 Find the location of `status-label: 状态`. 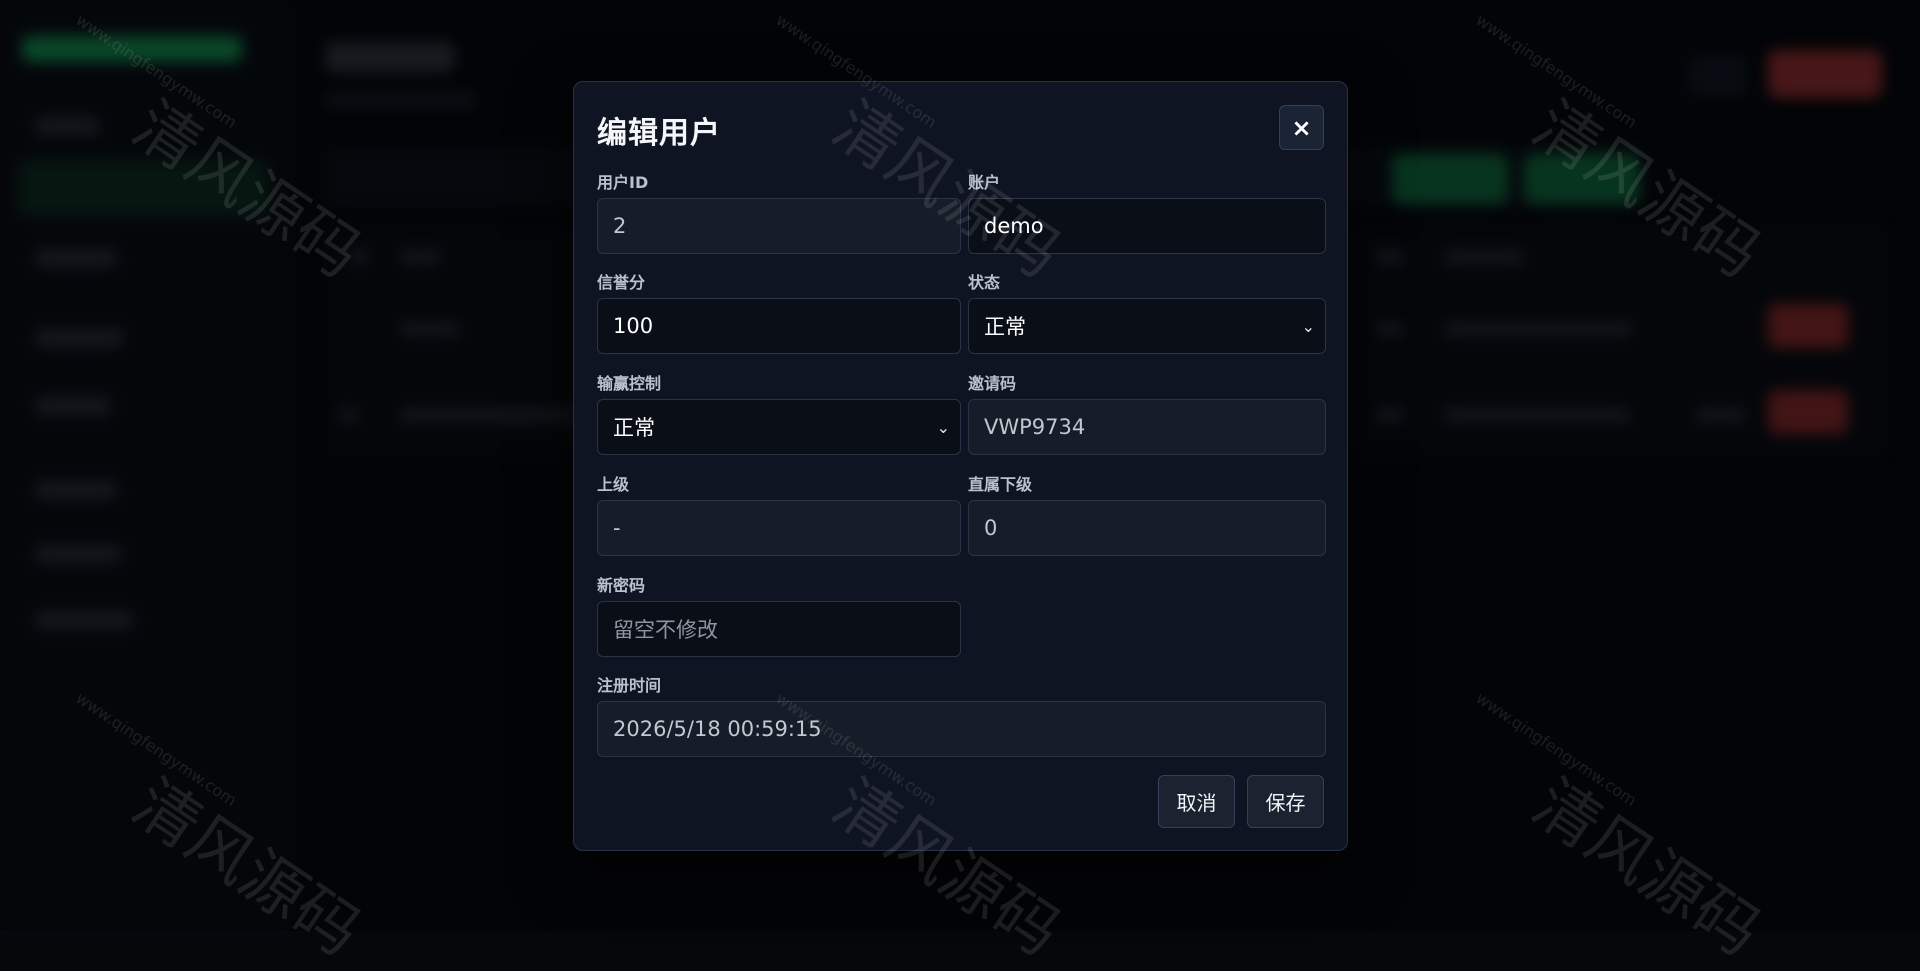

status-label: 状态 is located at coordinates (1147, 281).